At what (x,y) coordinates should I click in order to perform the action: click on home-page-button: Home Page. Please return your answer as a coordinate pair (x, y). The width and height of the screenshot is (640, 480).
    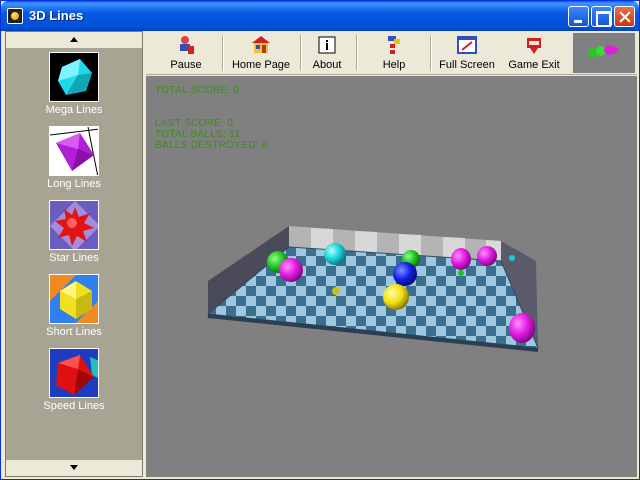
    Looking at the image, I should click on (261, 53).